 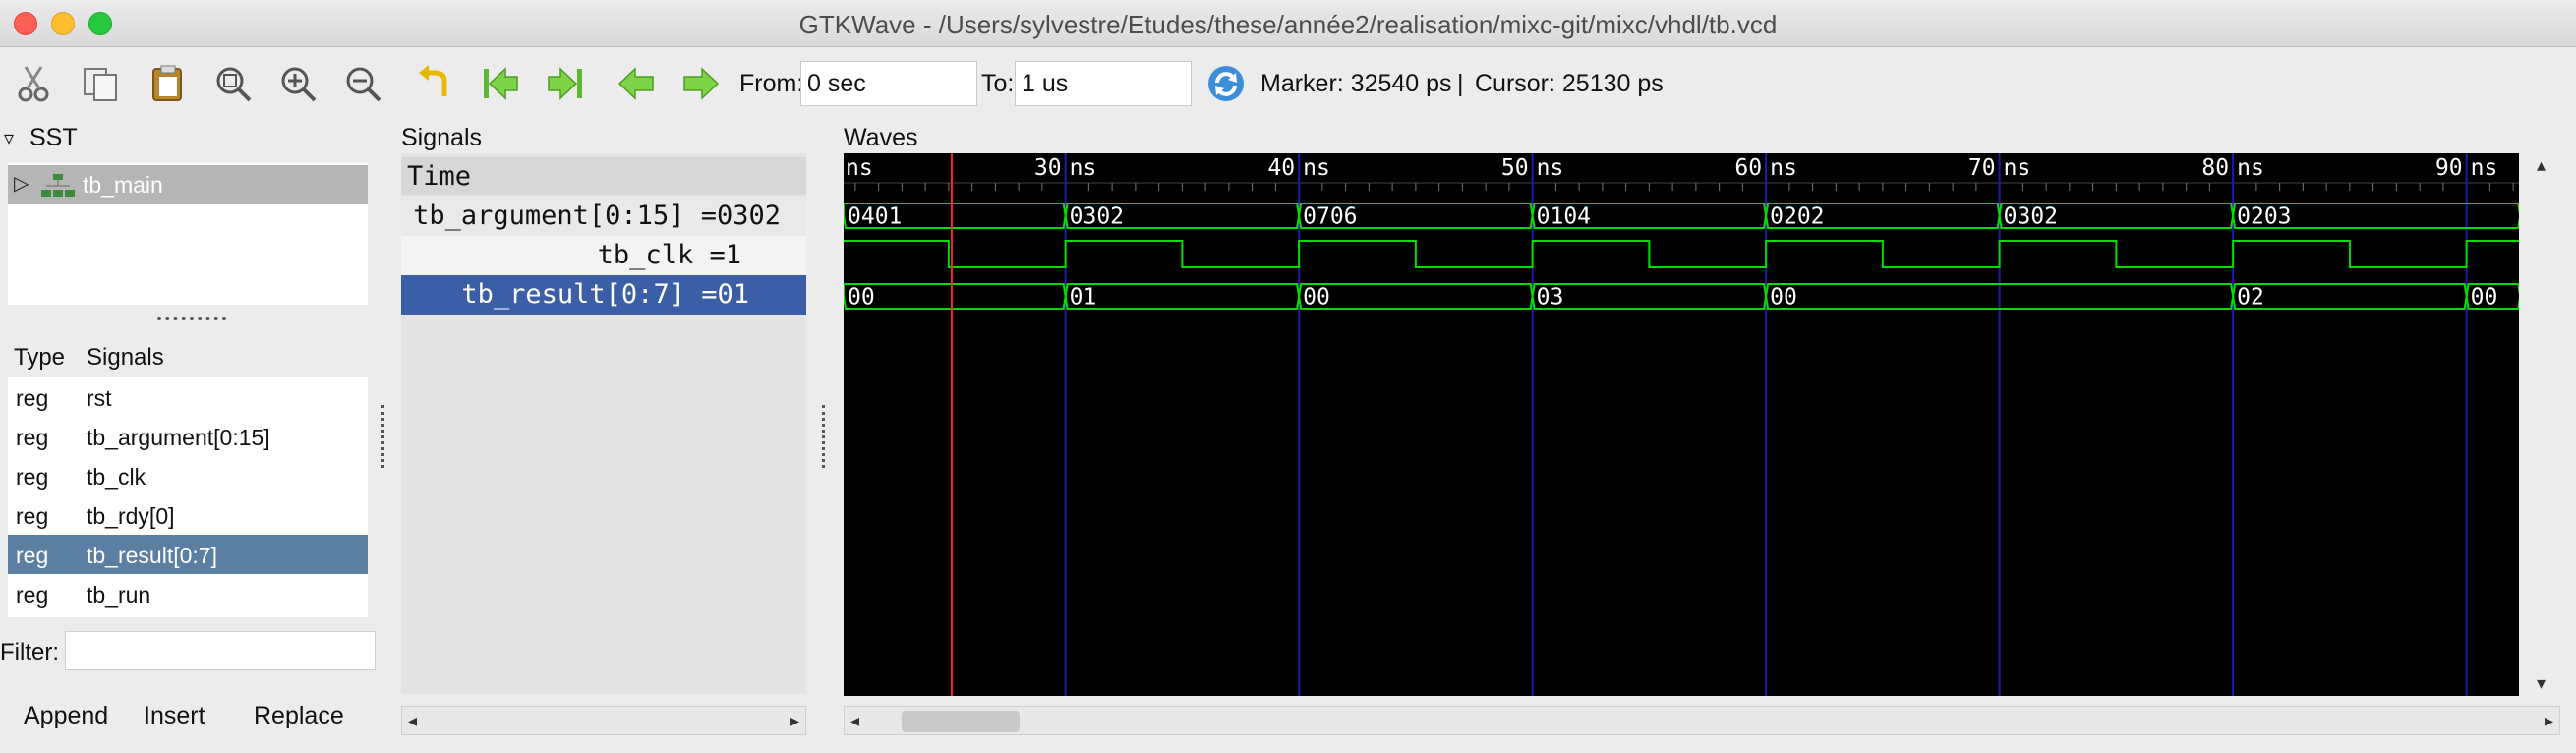 What do you see at coordinates (441, 137) in the screenshot?
I see `signals-panel-header: Signals` at bounding box center [441, 137].